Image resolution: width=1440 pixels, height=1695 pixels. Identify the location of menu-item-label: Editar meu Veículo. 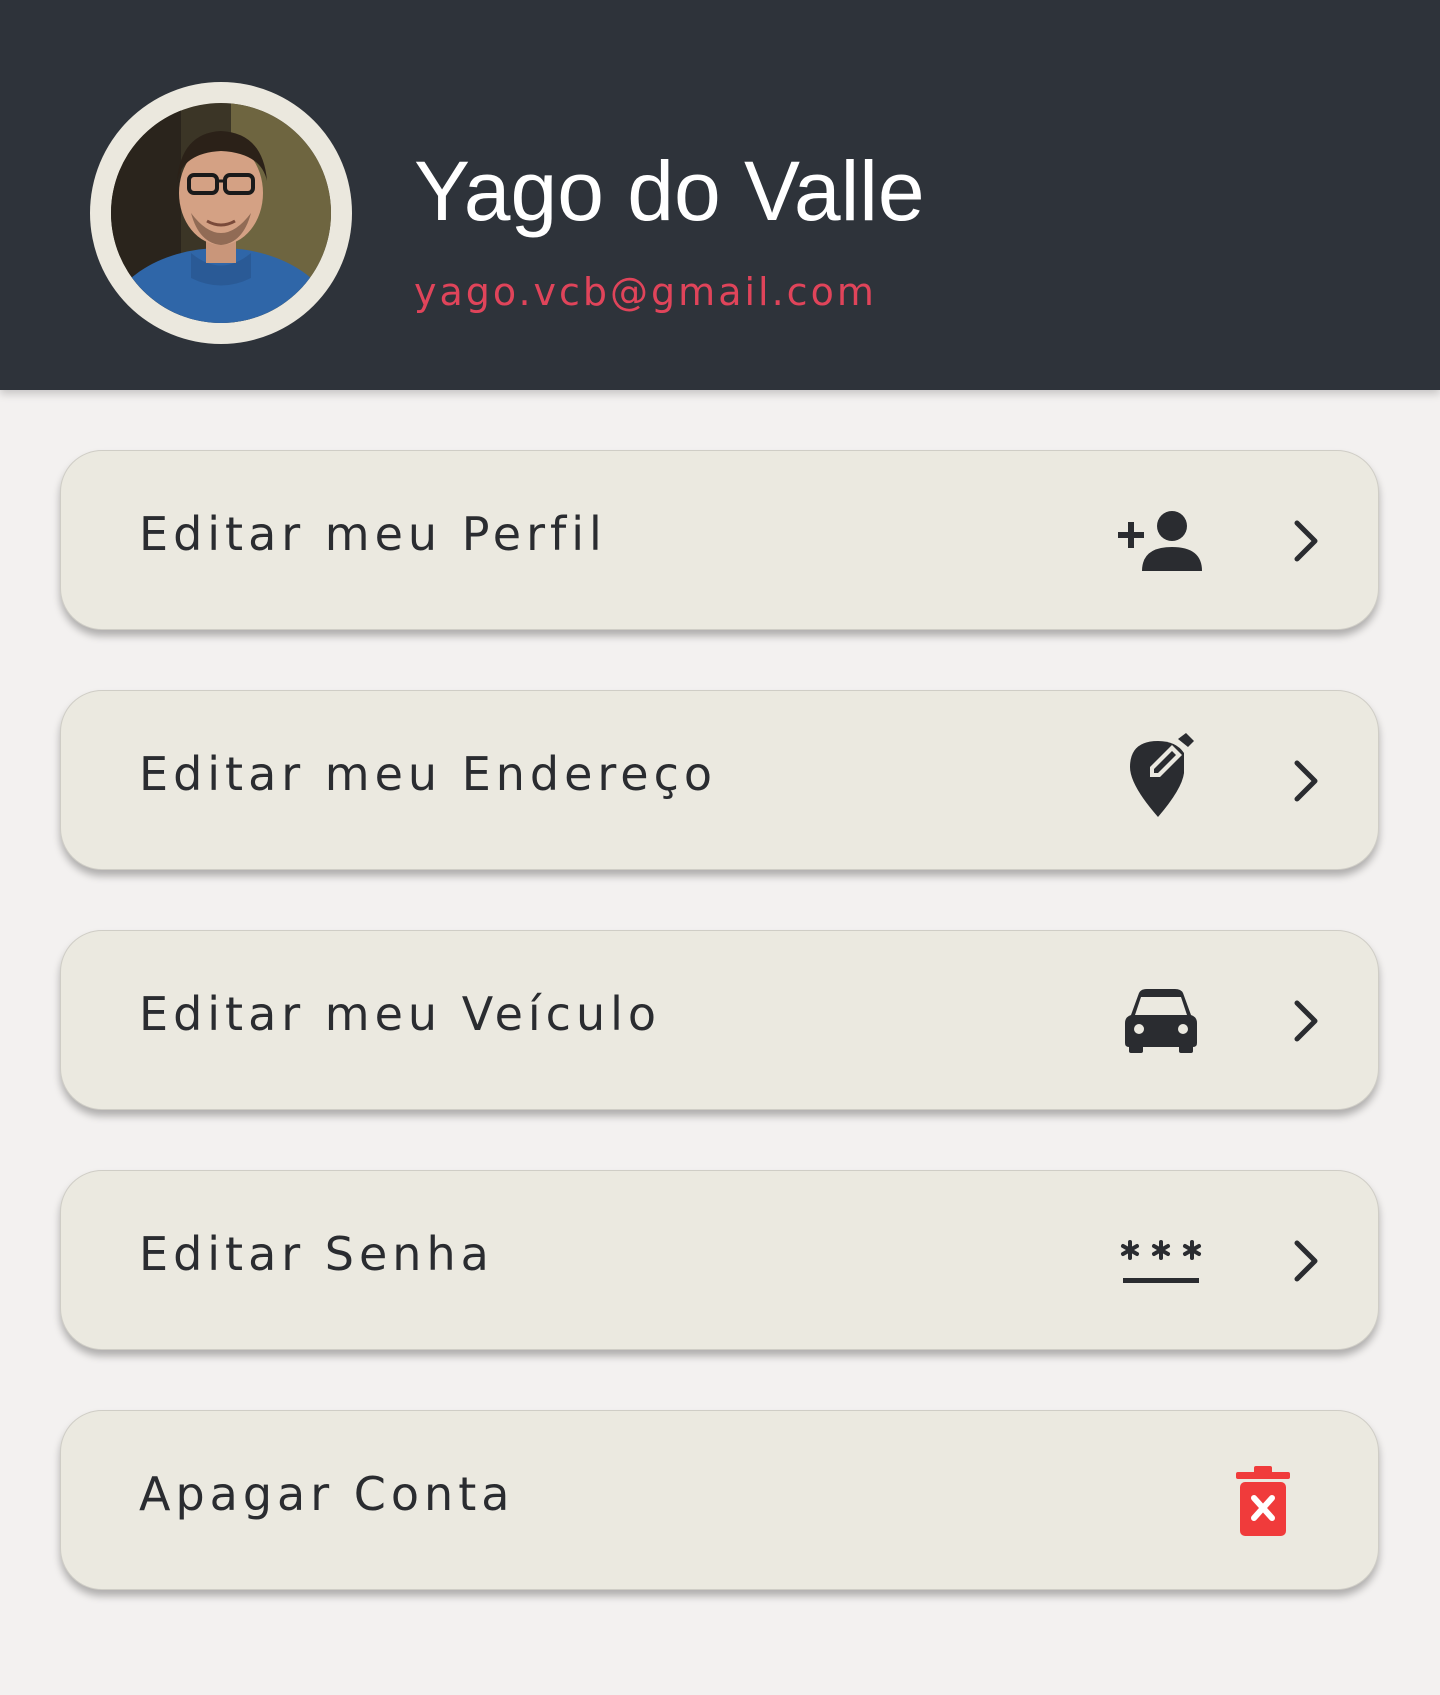
(400, 1014).